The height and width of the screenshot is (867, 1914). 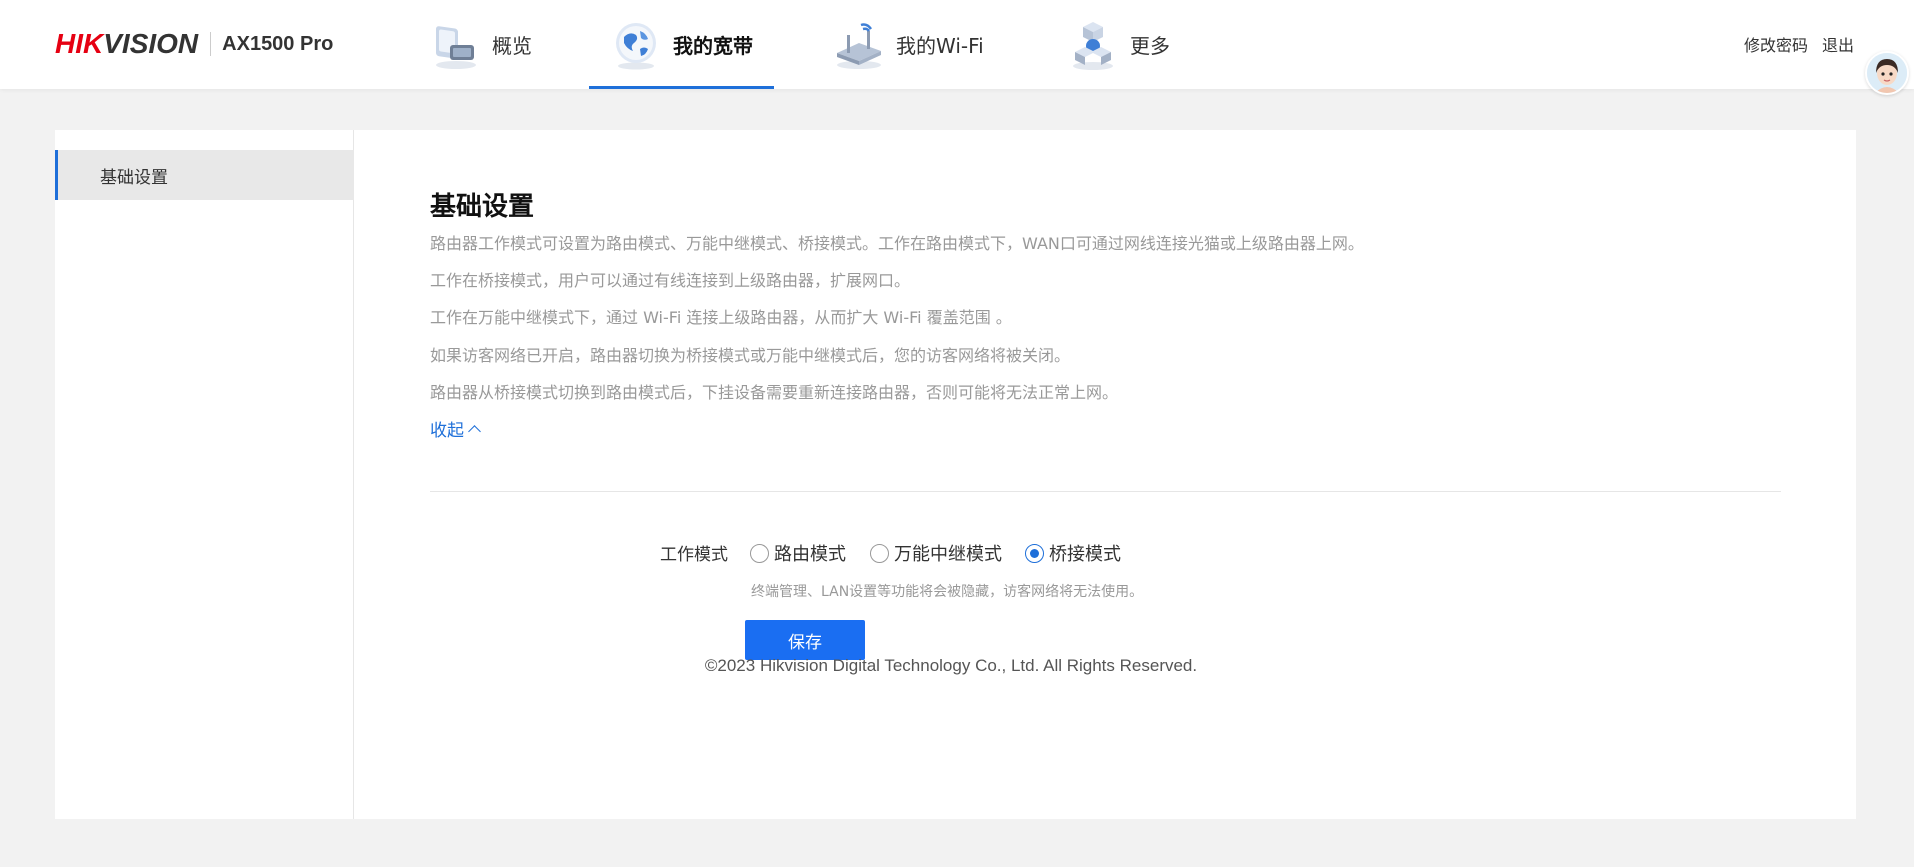 I want to click on save-button: 保存, so click(x=805, y=640).